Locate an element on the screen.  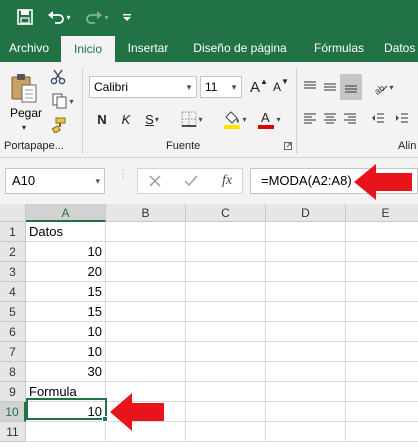
format-painter-icon is located at coordinates (58, 125).